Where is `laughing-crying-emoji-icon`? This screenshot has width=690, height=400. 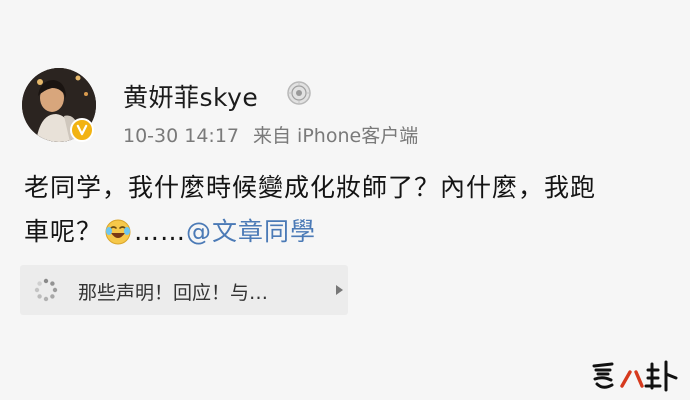 laughing-crying-emoji-icon is located at coordinates (118, 232).